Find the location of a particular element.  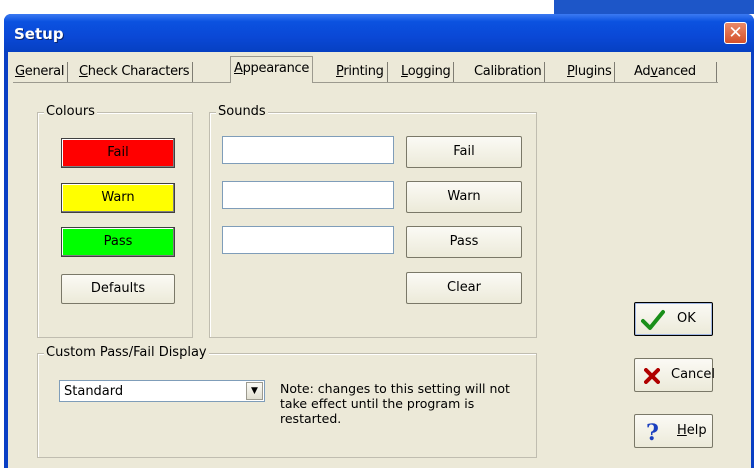

tab-mnemonic: G is located at coordinates (20, 71).